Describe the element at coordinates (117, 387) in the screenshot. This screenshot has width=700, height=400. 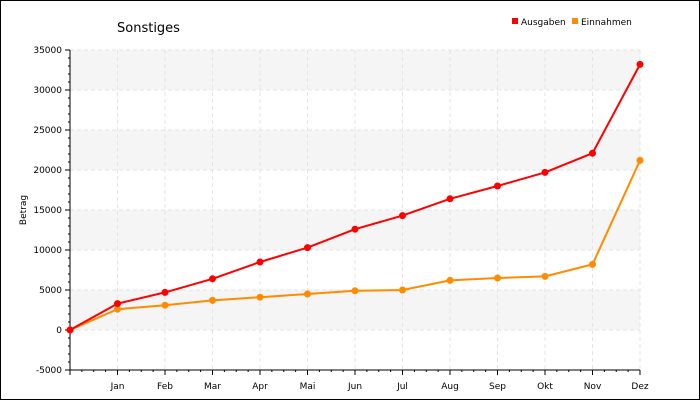
I see `x-tick-label: Jan` at that location.